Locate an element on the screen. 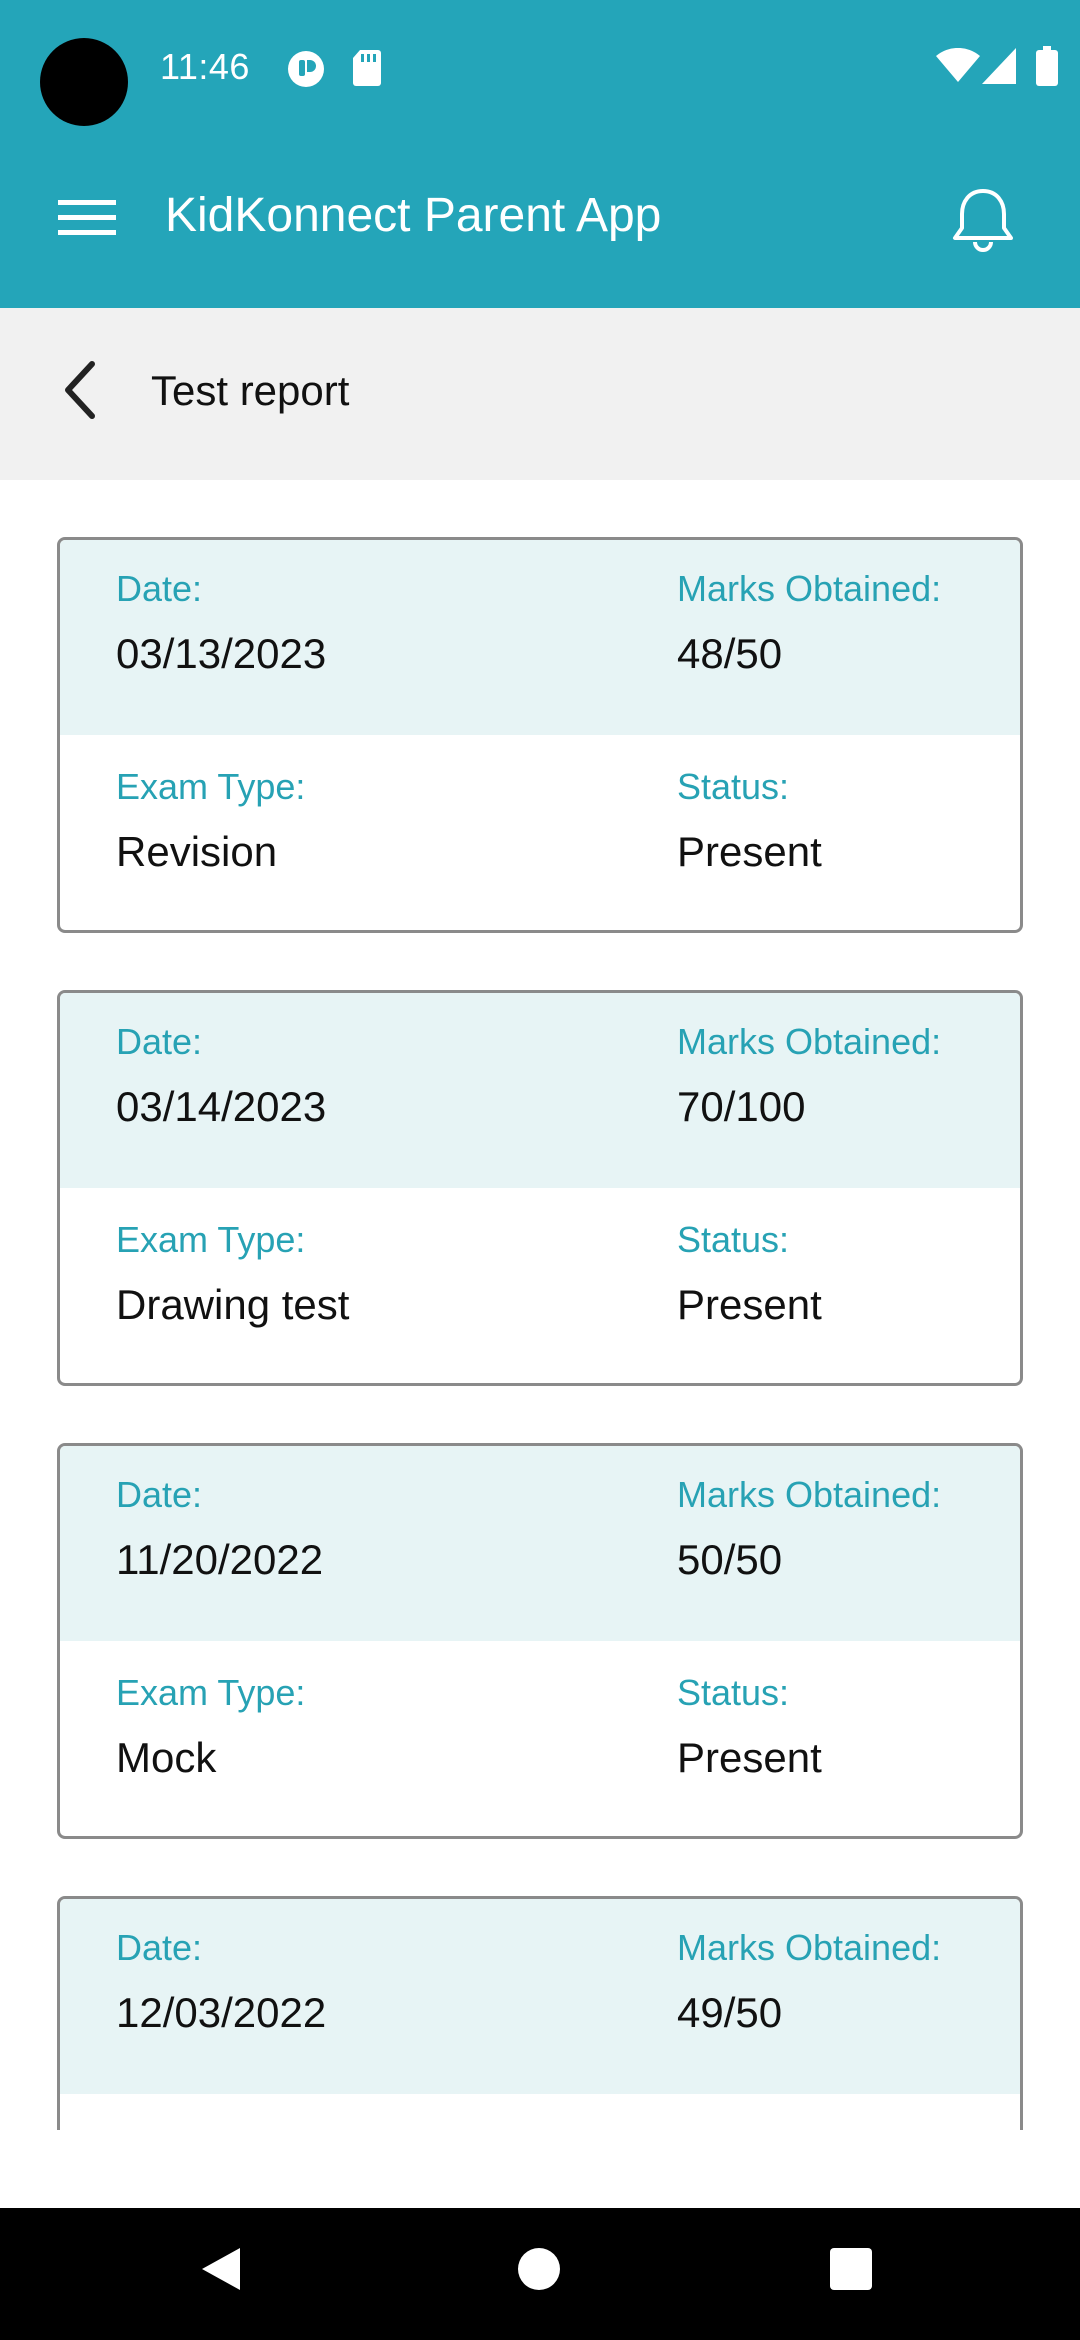 This screenshot has height=2340, width=1080. notifications-button is located at coordinates (990, 226).